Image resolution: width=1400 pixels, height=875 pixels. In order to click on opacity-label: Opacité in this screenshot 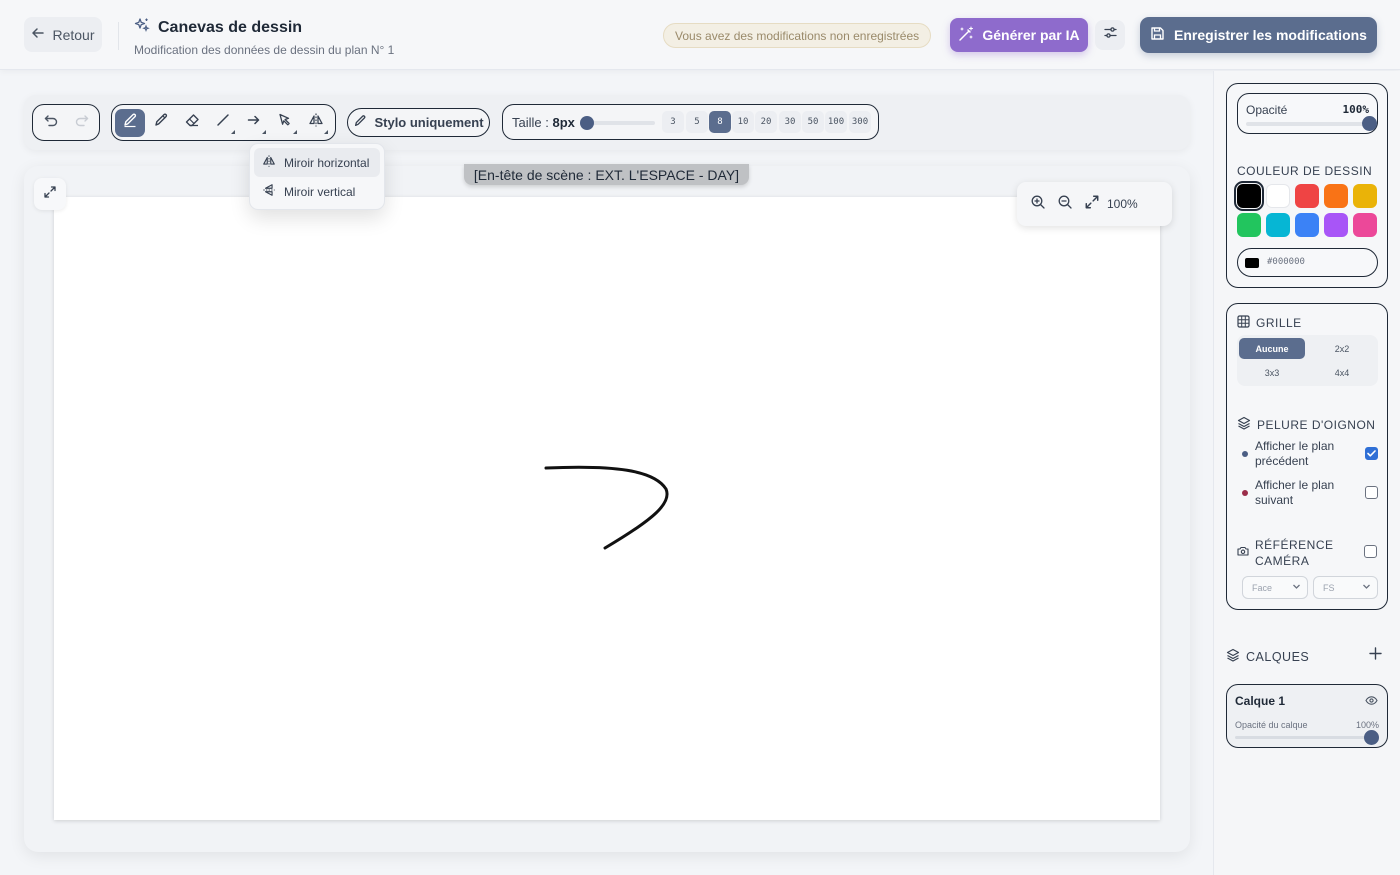, I will do `click(1267, 110)`.